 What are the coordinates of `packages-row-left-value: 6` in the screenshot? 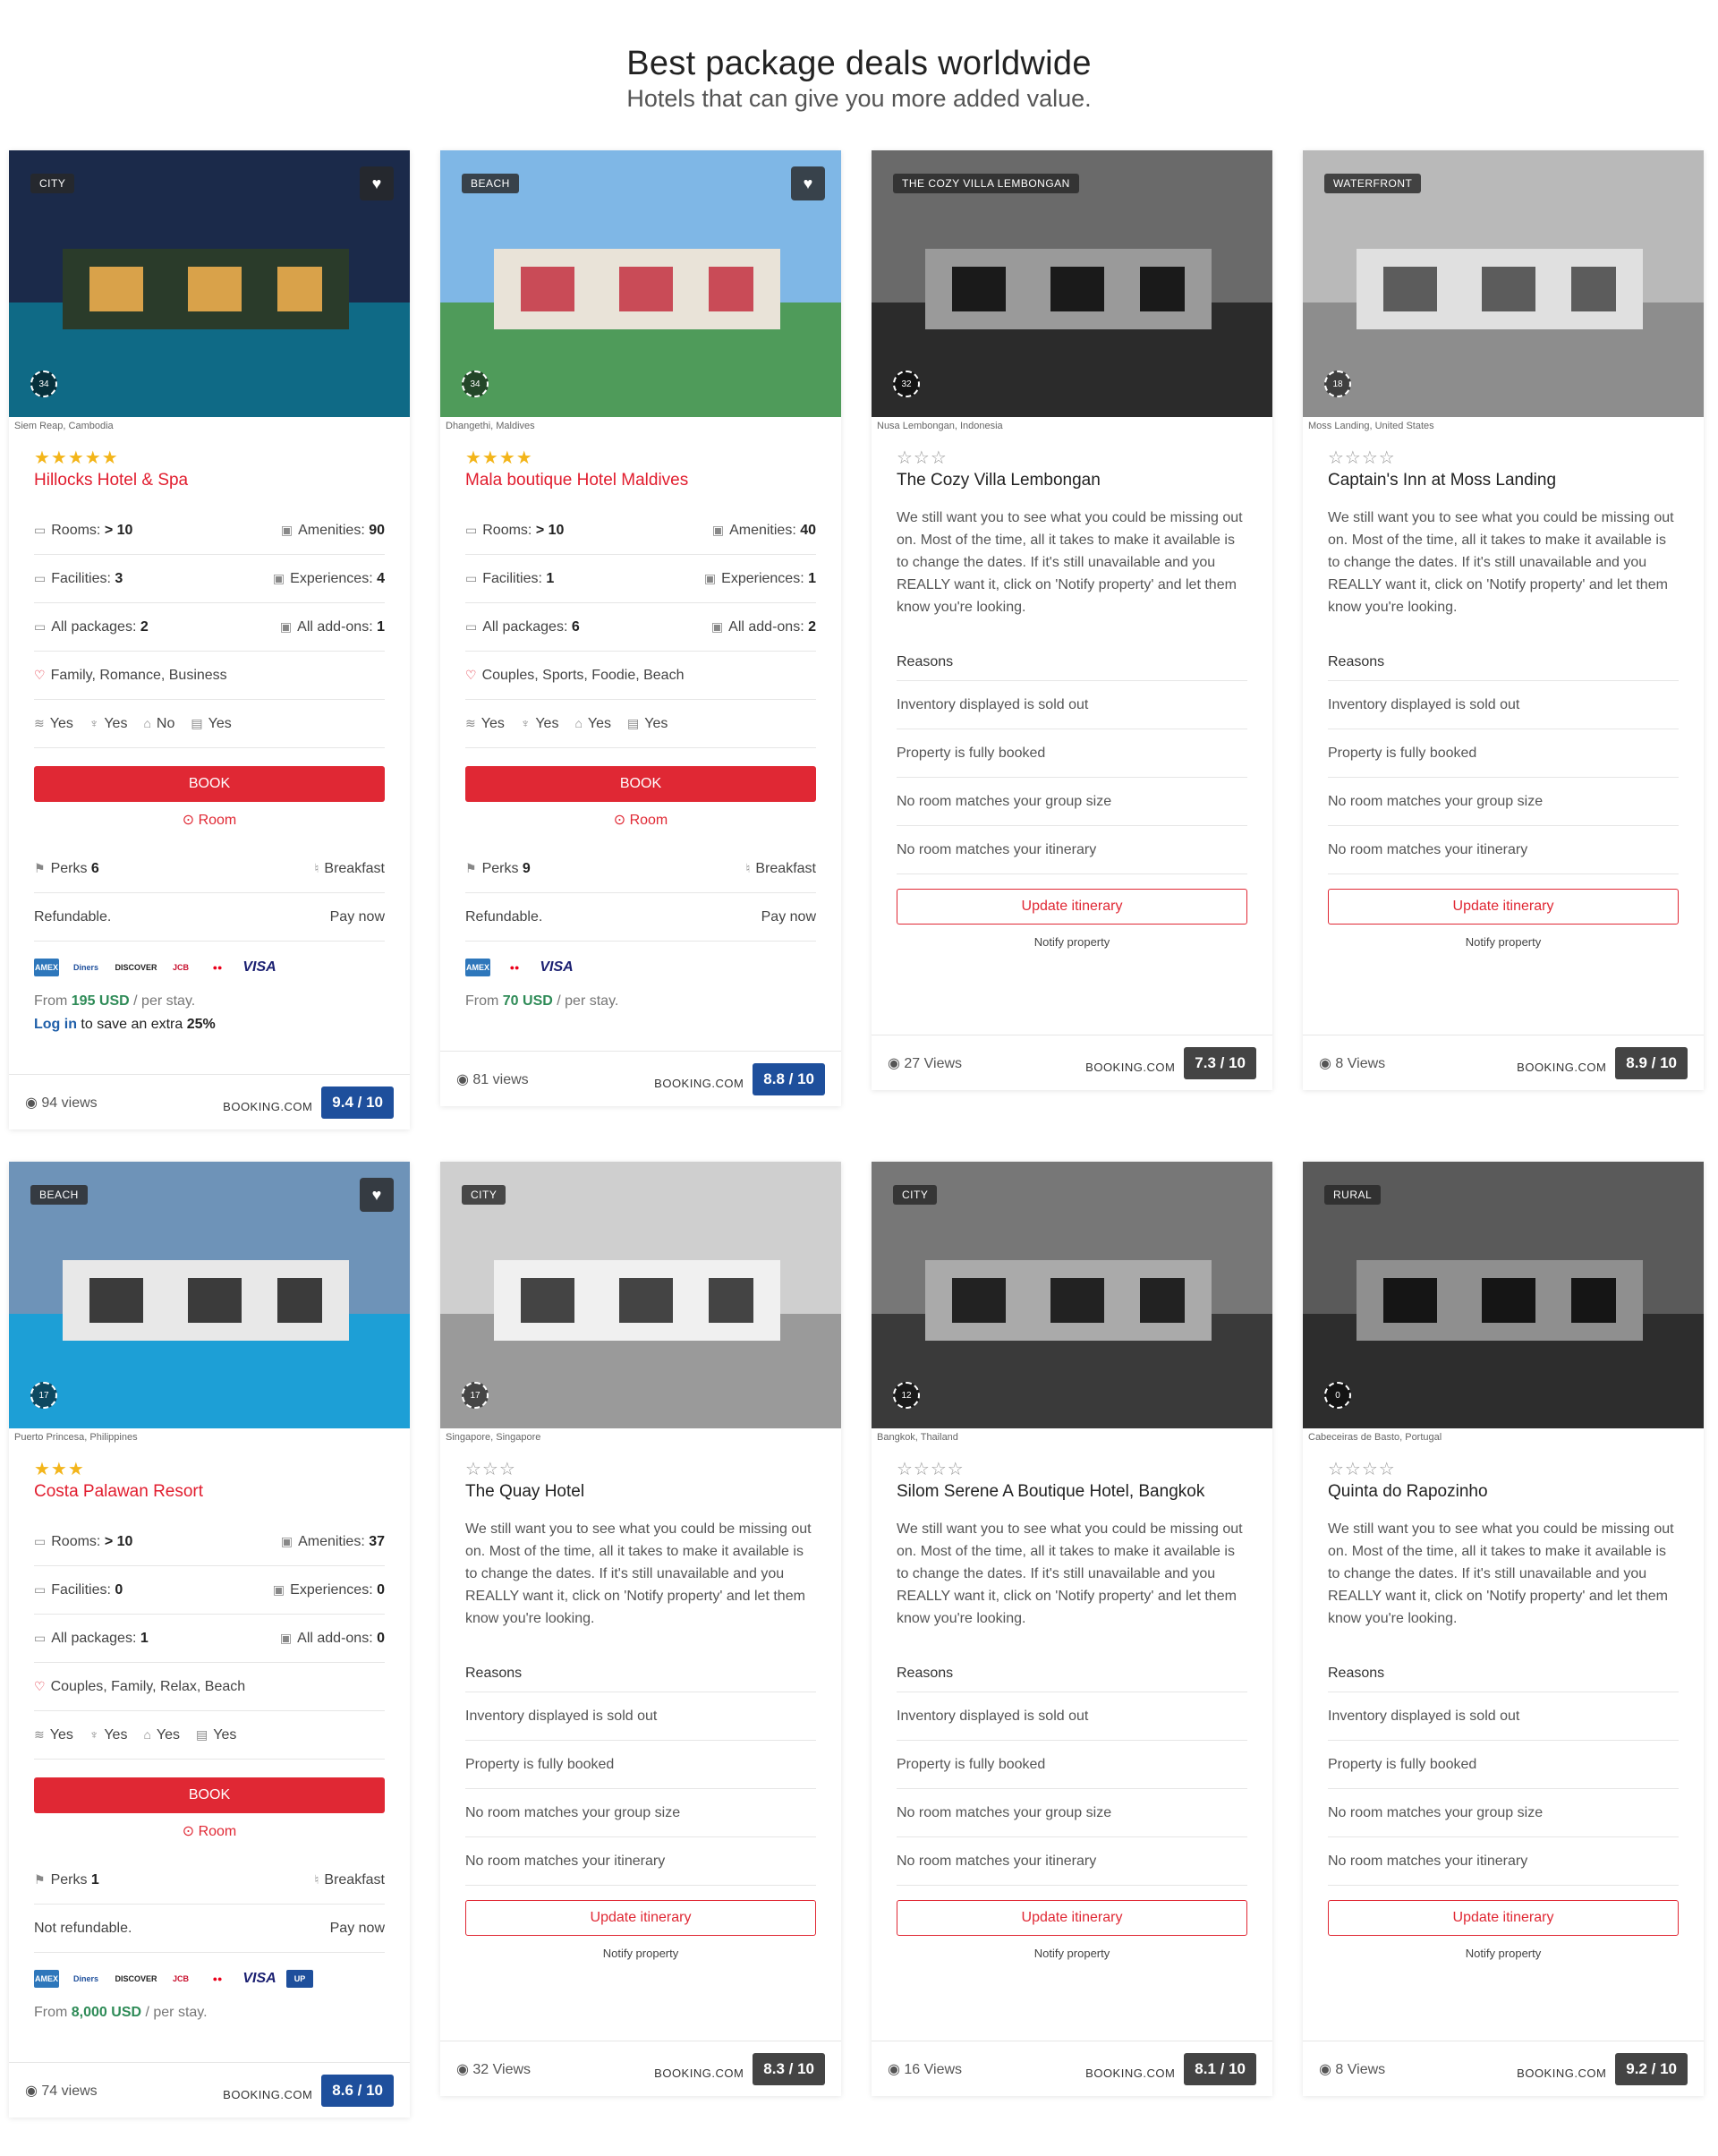 It's located at (575, 626).